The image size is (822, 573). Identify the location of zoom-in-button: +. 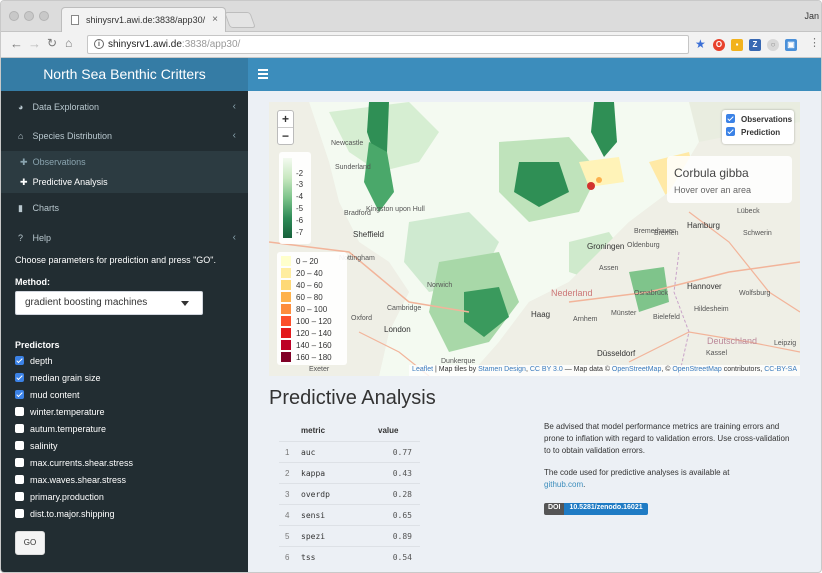
(285, 119).